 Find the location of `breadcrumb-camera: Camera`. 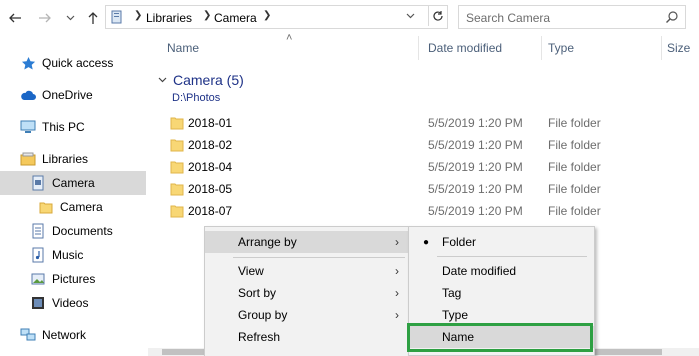

breadcrumb-camera: Camera is located at coordinates (235, 18).